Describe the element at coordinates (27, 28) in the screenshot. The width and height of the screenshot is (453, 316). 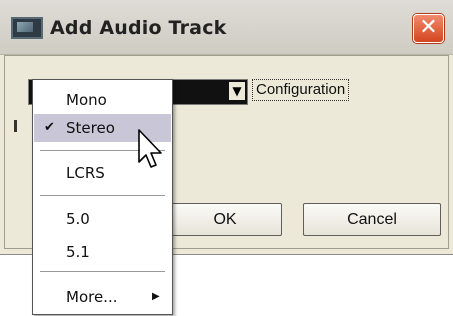
I see `app-icon` at that location.